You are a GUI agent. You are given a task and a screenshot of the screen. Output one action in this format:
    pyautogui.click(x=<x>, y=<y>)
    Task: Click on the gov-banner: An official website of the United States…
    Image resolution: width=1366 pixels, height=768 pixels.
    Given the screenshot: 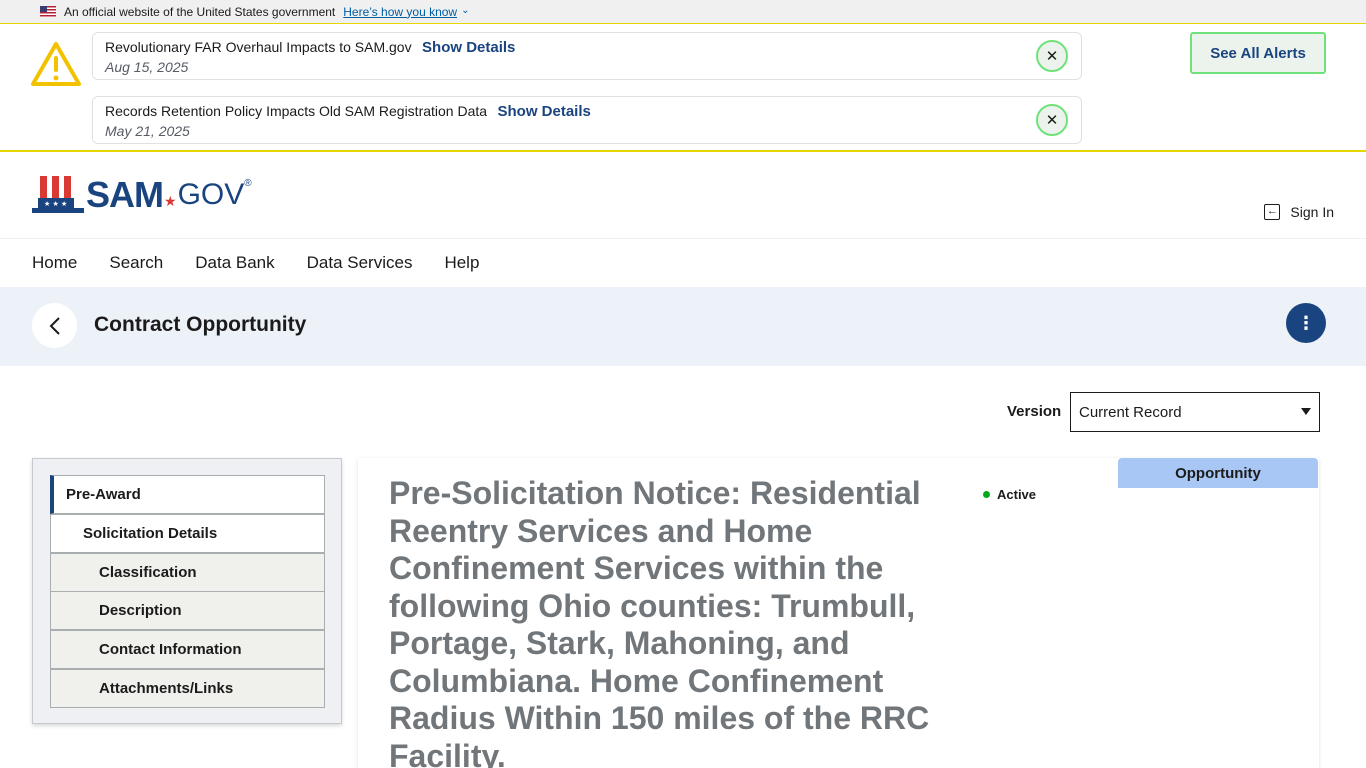 What is the action you would take?
    pyautogui.click(x=683, y=11)
    